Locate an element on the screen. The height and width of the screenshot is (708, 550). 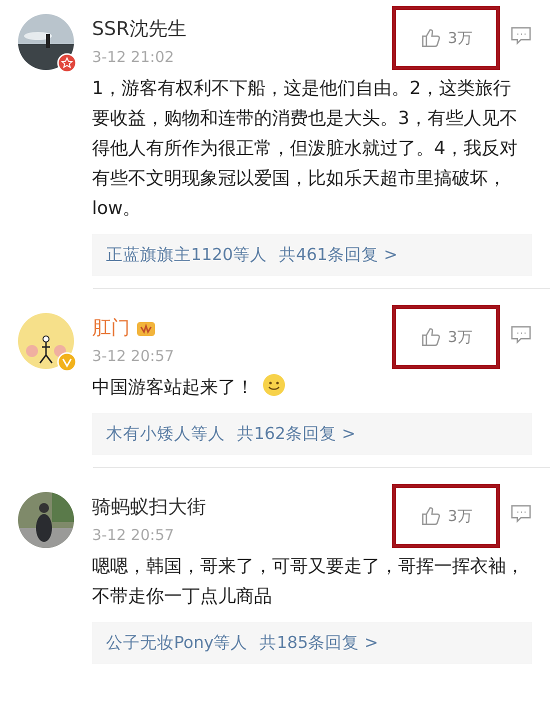
replies-link: 公子无妆Pony等人 共185条回复 > is located at coordinates (312, 643).